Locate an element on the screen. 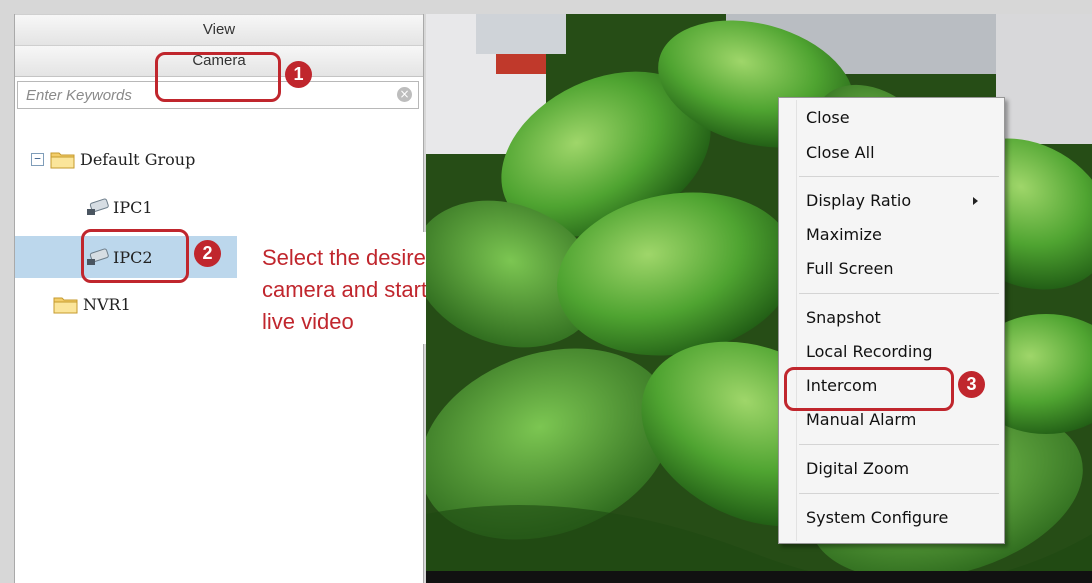 The width and height of the screenshot is (1092, 583). highlight-ipc2 is located at coordinates (135, 256).